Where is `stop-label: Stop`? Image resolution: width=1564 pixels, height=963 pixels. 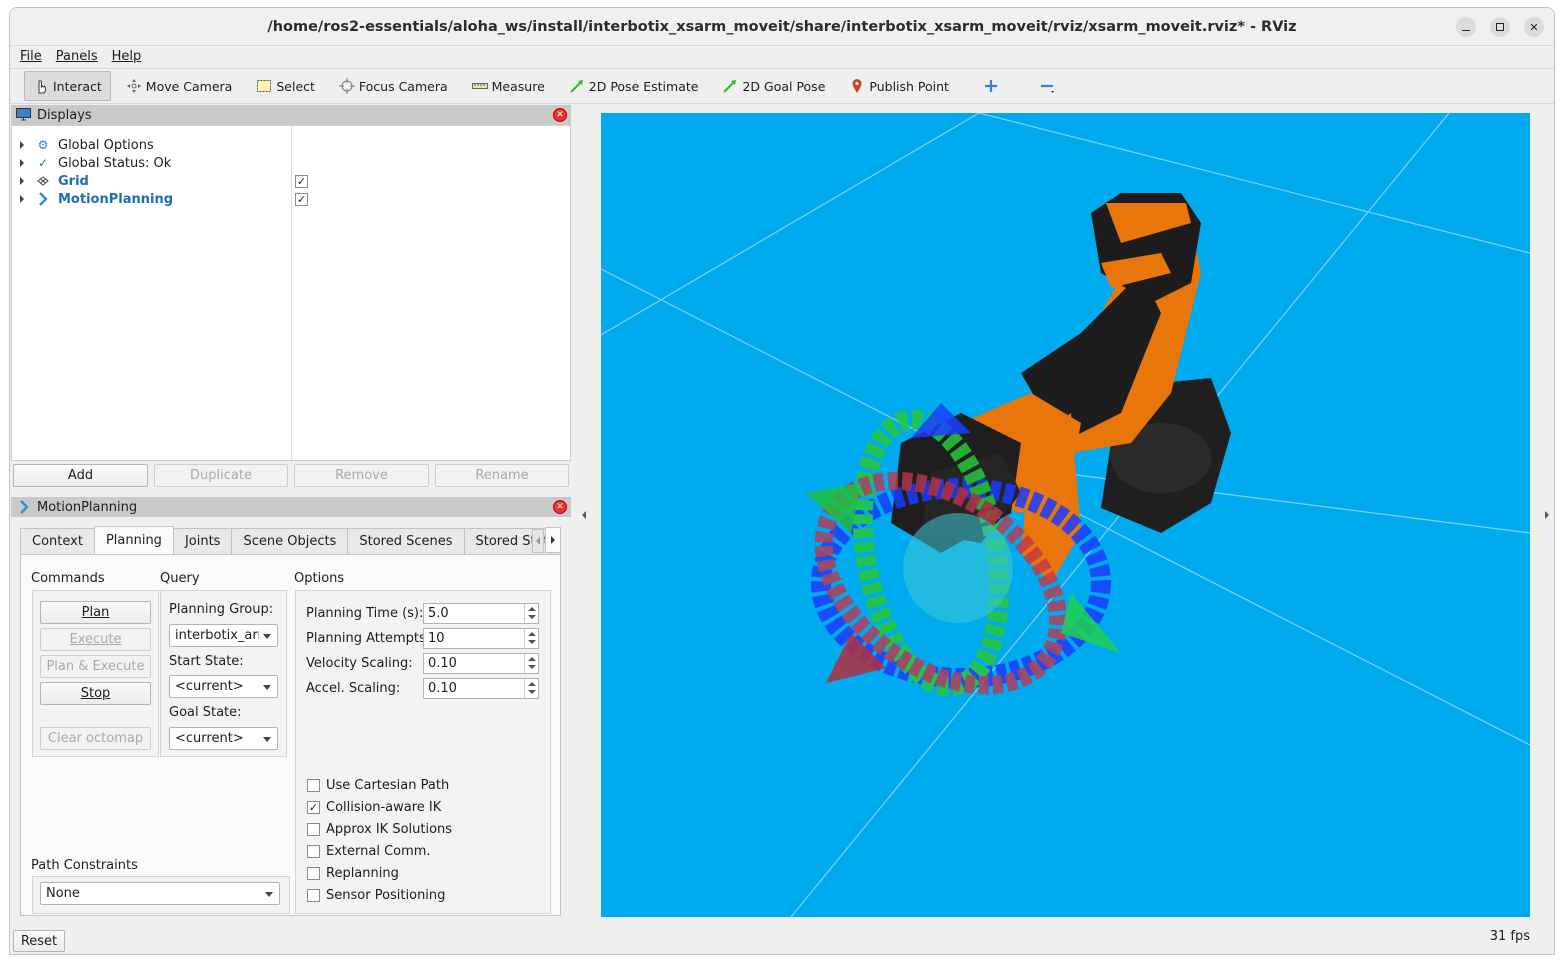 stop-label: Stop is located at coordinates (95, 693).